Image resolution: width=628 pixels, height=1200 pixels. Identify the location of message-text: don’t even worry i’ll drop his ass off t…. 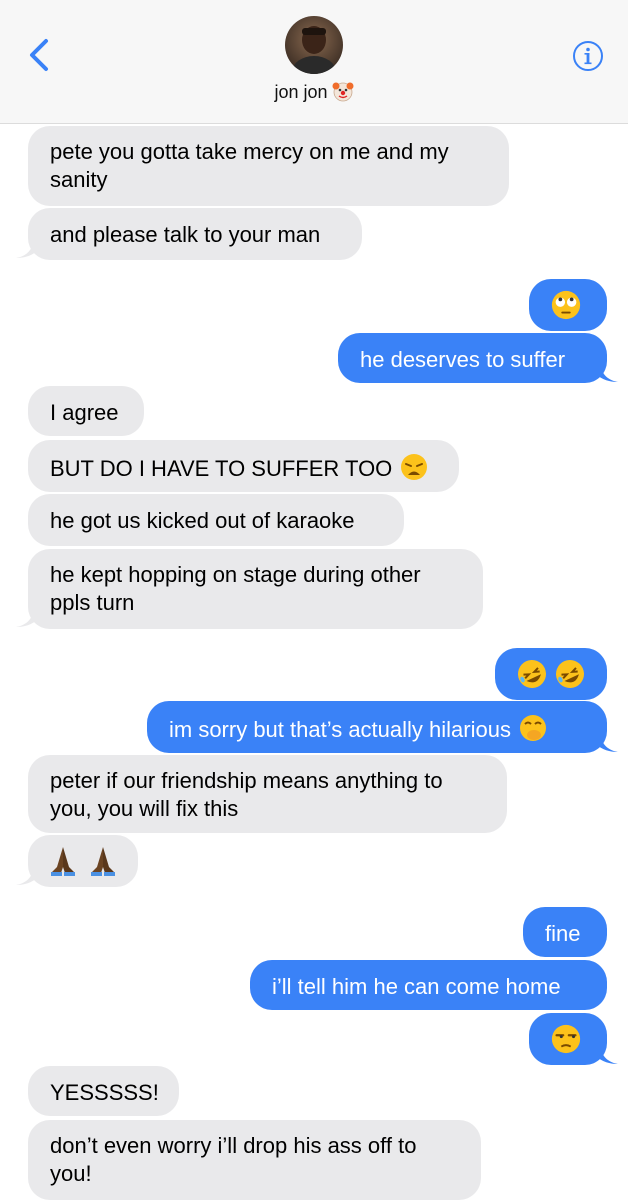
(233, 1145).